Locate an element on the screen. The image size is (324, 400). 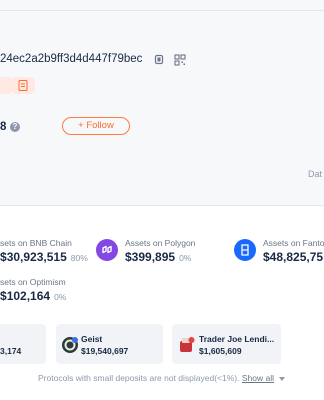
chain-card-polygon: Assets on Polygon $399,895 0% is located at coordinates (160, 251).